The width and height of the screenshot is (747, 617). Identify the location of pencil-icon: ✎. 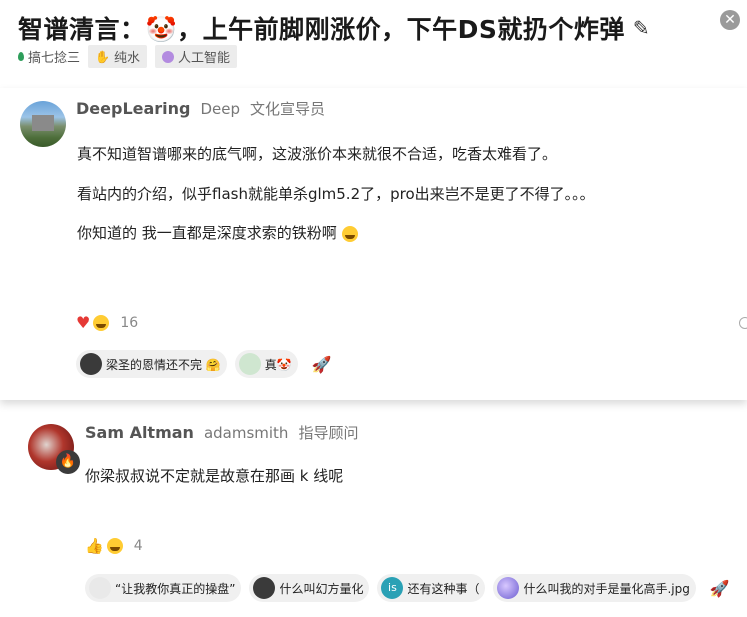
(641, 28).